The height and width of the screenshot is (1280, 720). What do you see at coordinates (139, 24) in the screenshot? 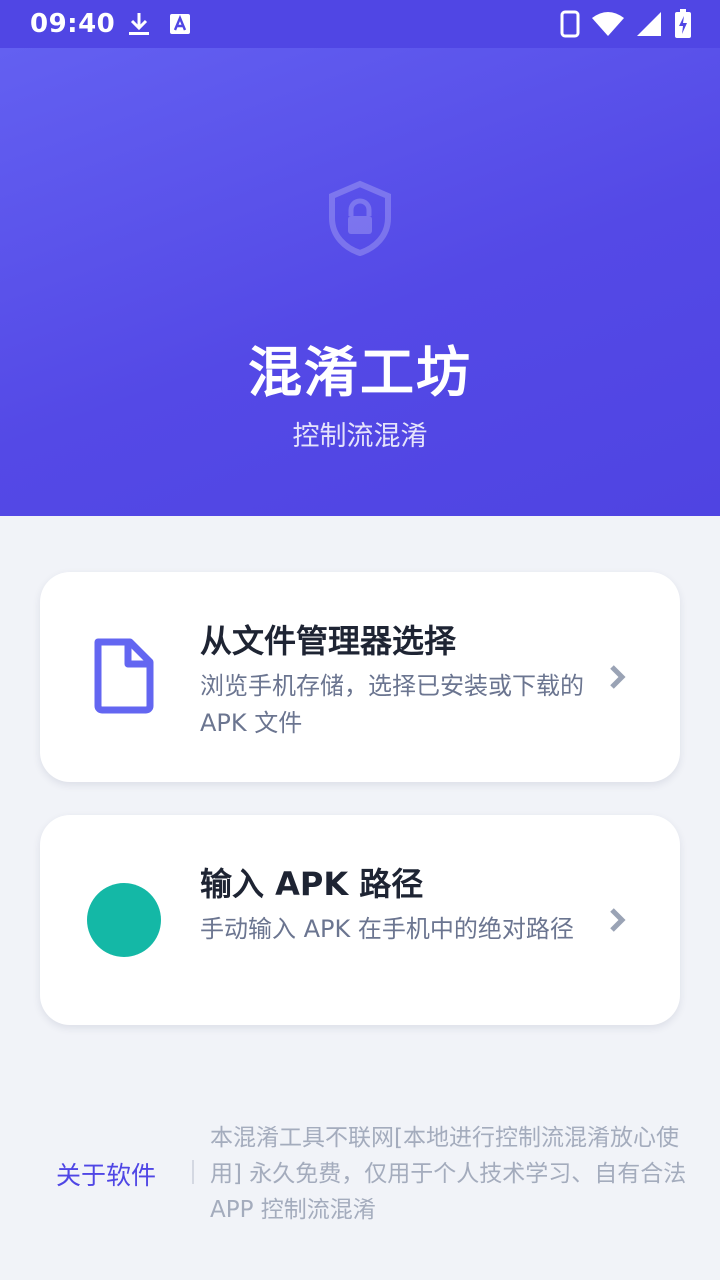
I see `download-icon` at bounding box center [139, 24].